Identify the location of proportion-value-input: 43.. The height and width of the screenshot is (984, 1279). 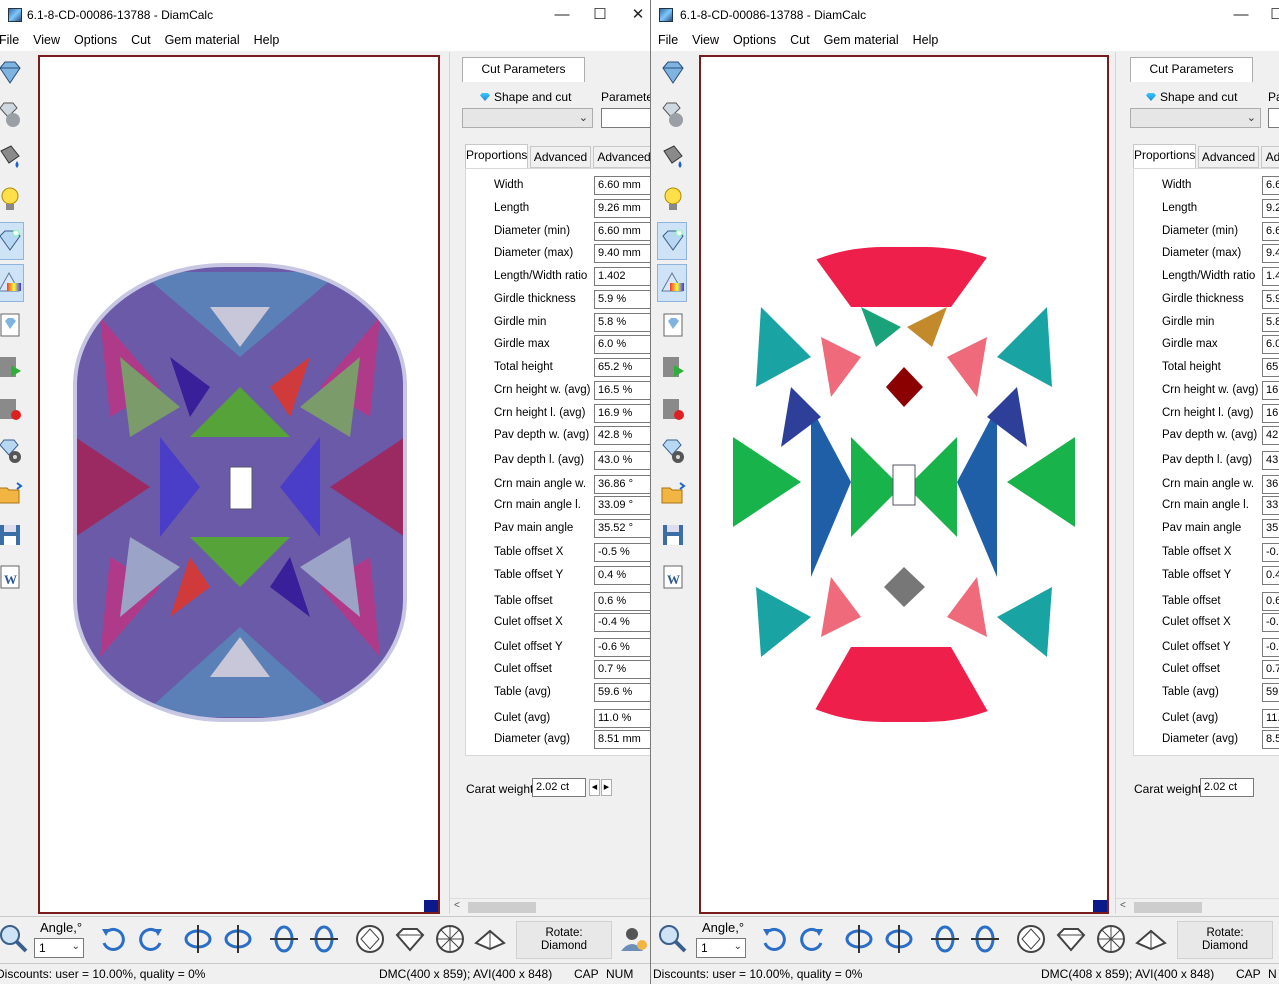
(1270, 460).